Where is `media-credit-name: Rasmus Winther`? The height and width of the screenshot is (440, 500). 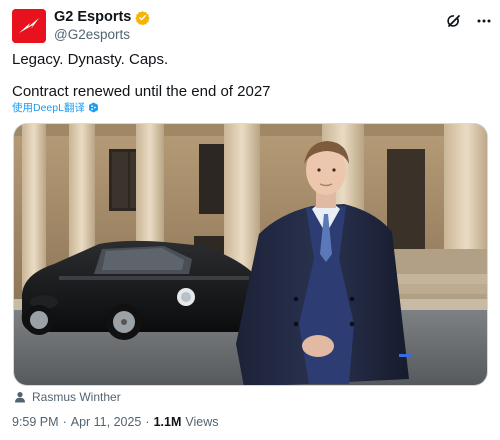
media-credit-name: Rasmus Winther is located at coordinates (76, 397).